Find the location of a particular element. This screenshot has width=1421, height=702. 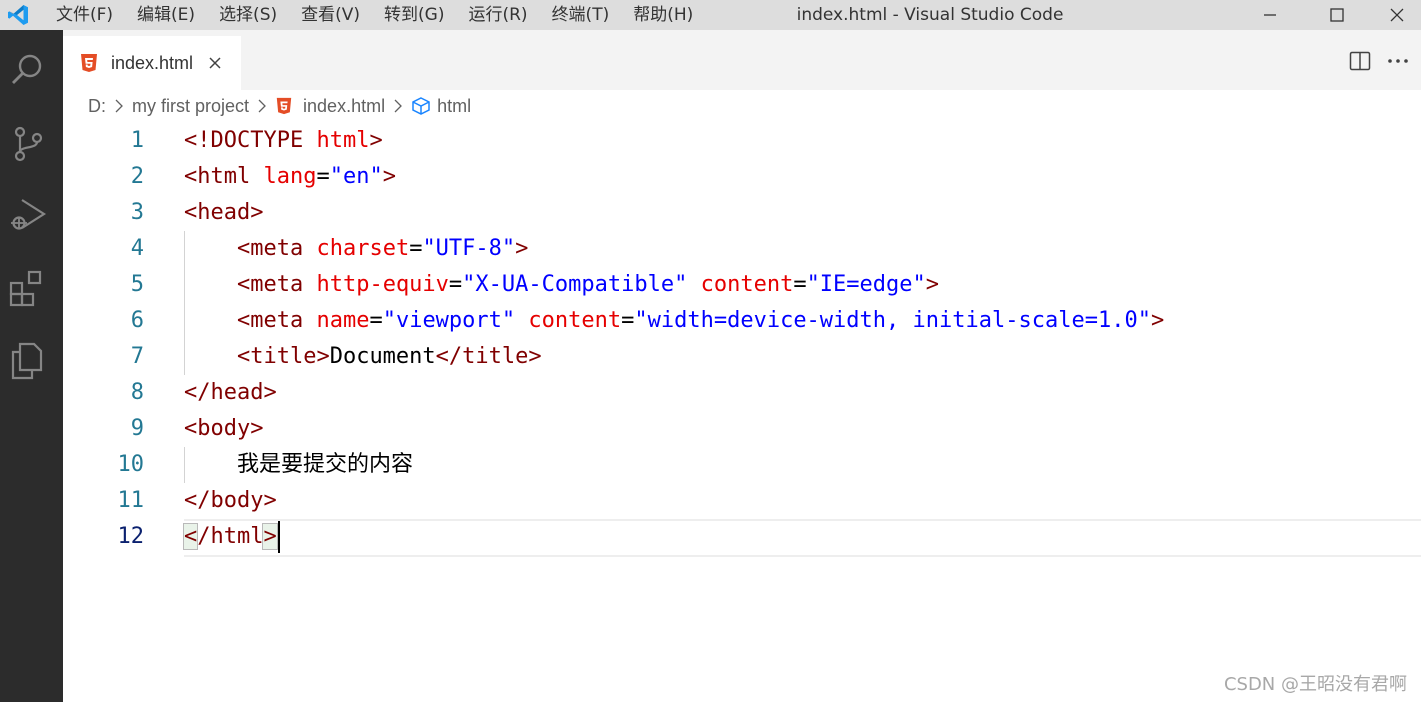

search-icon is located at coordinates (28, 70).